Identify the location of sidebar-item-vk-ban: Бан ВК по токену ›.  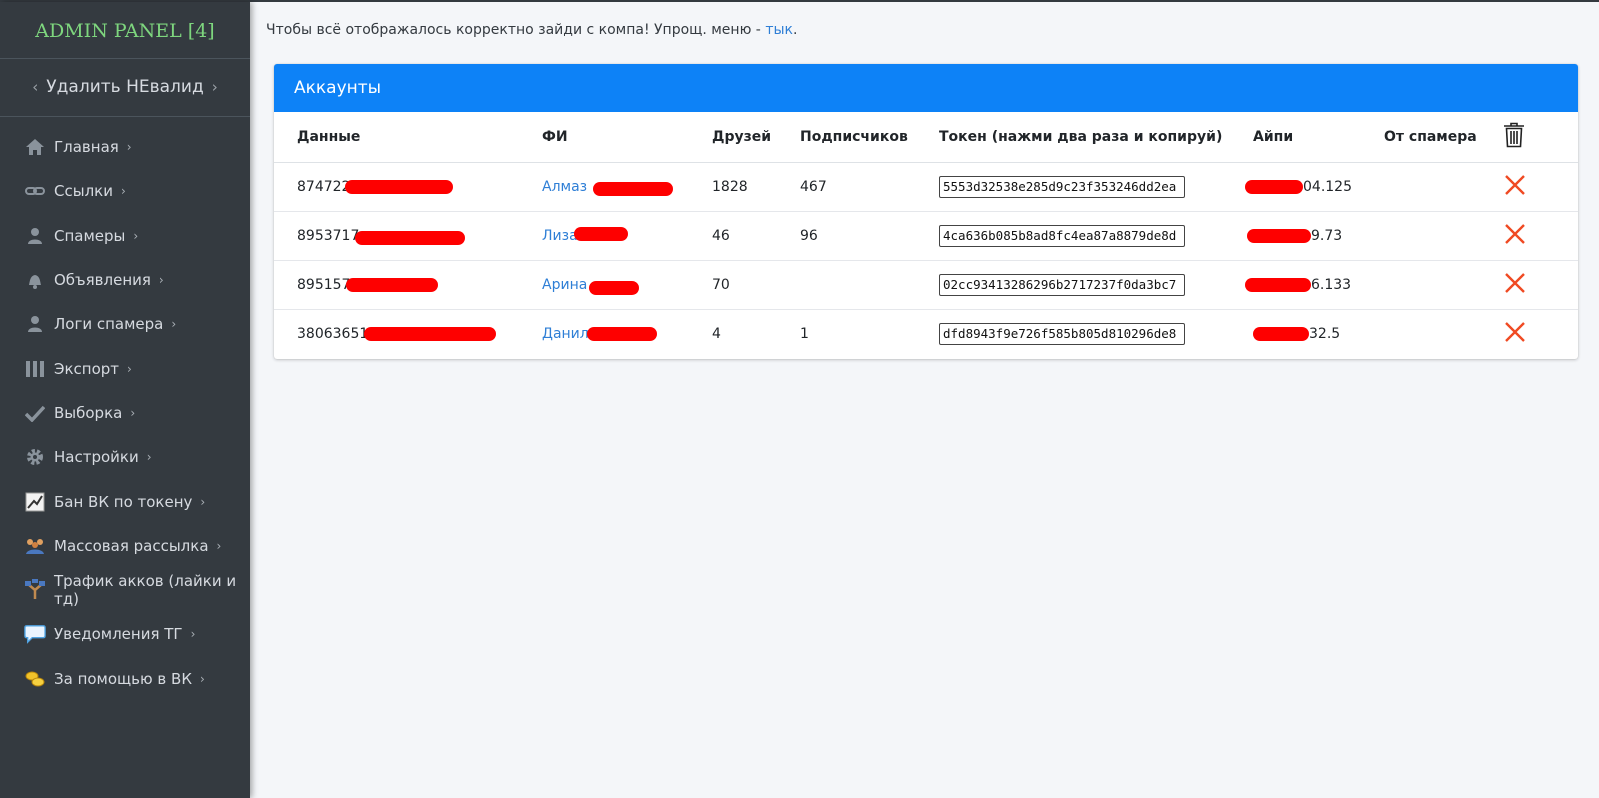
(125, 501).